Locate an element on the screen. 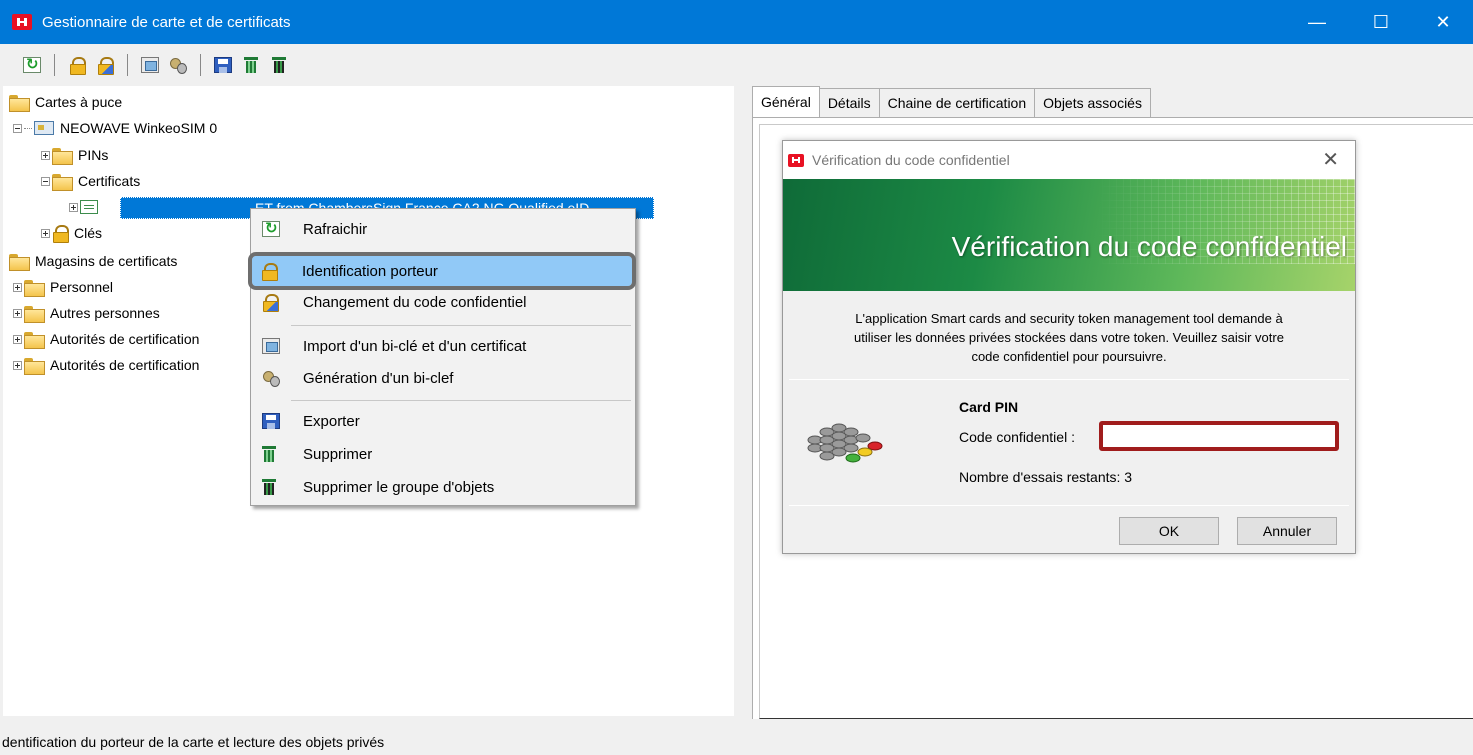 The height and width of the screenshot is (755, 1473). menu-item-label: Rafraichir is located at coordinates (335, 229).